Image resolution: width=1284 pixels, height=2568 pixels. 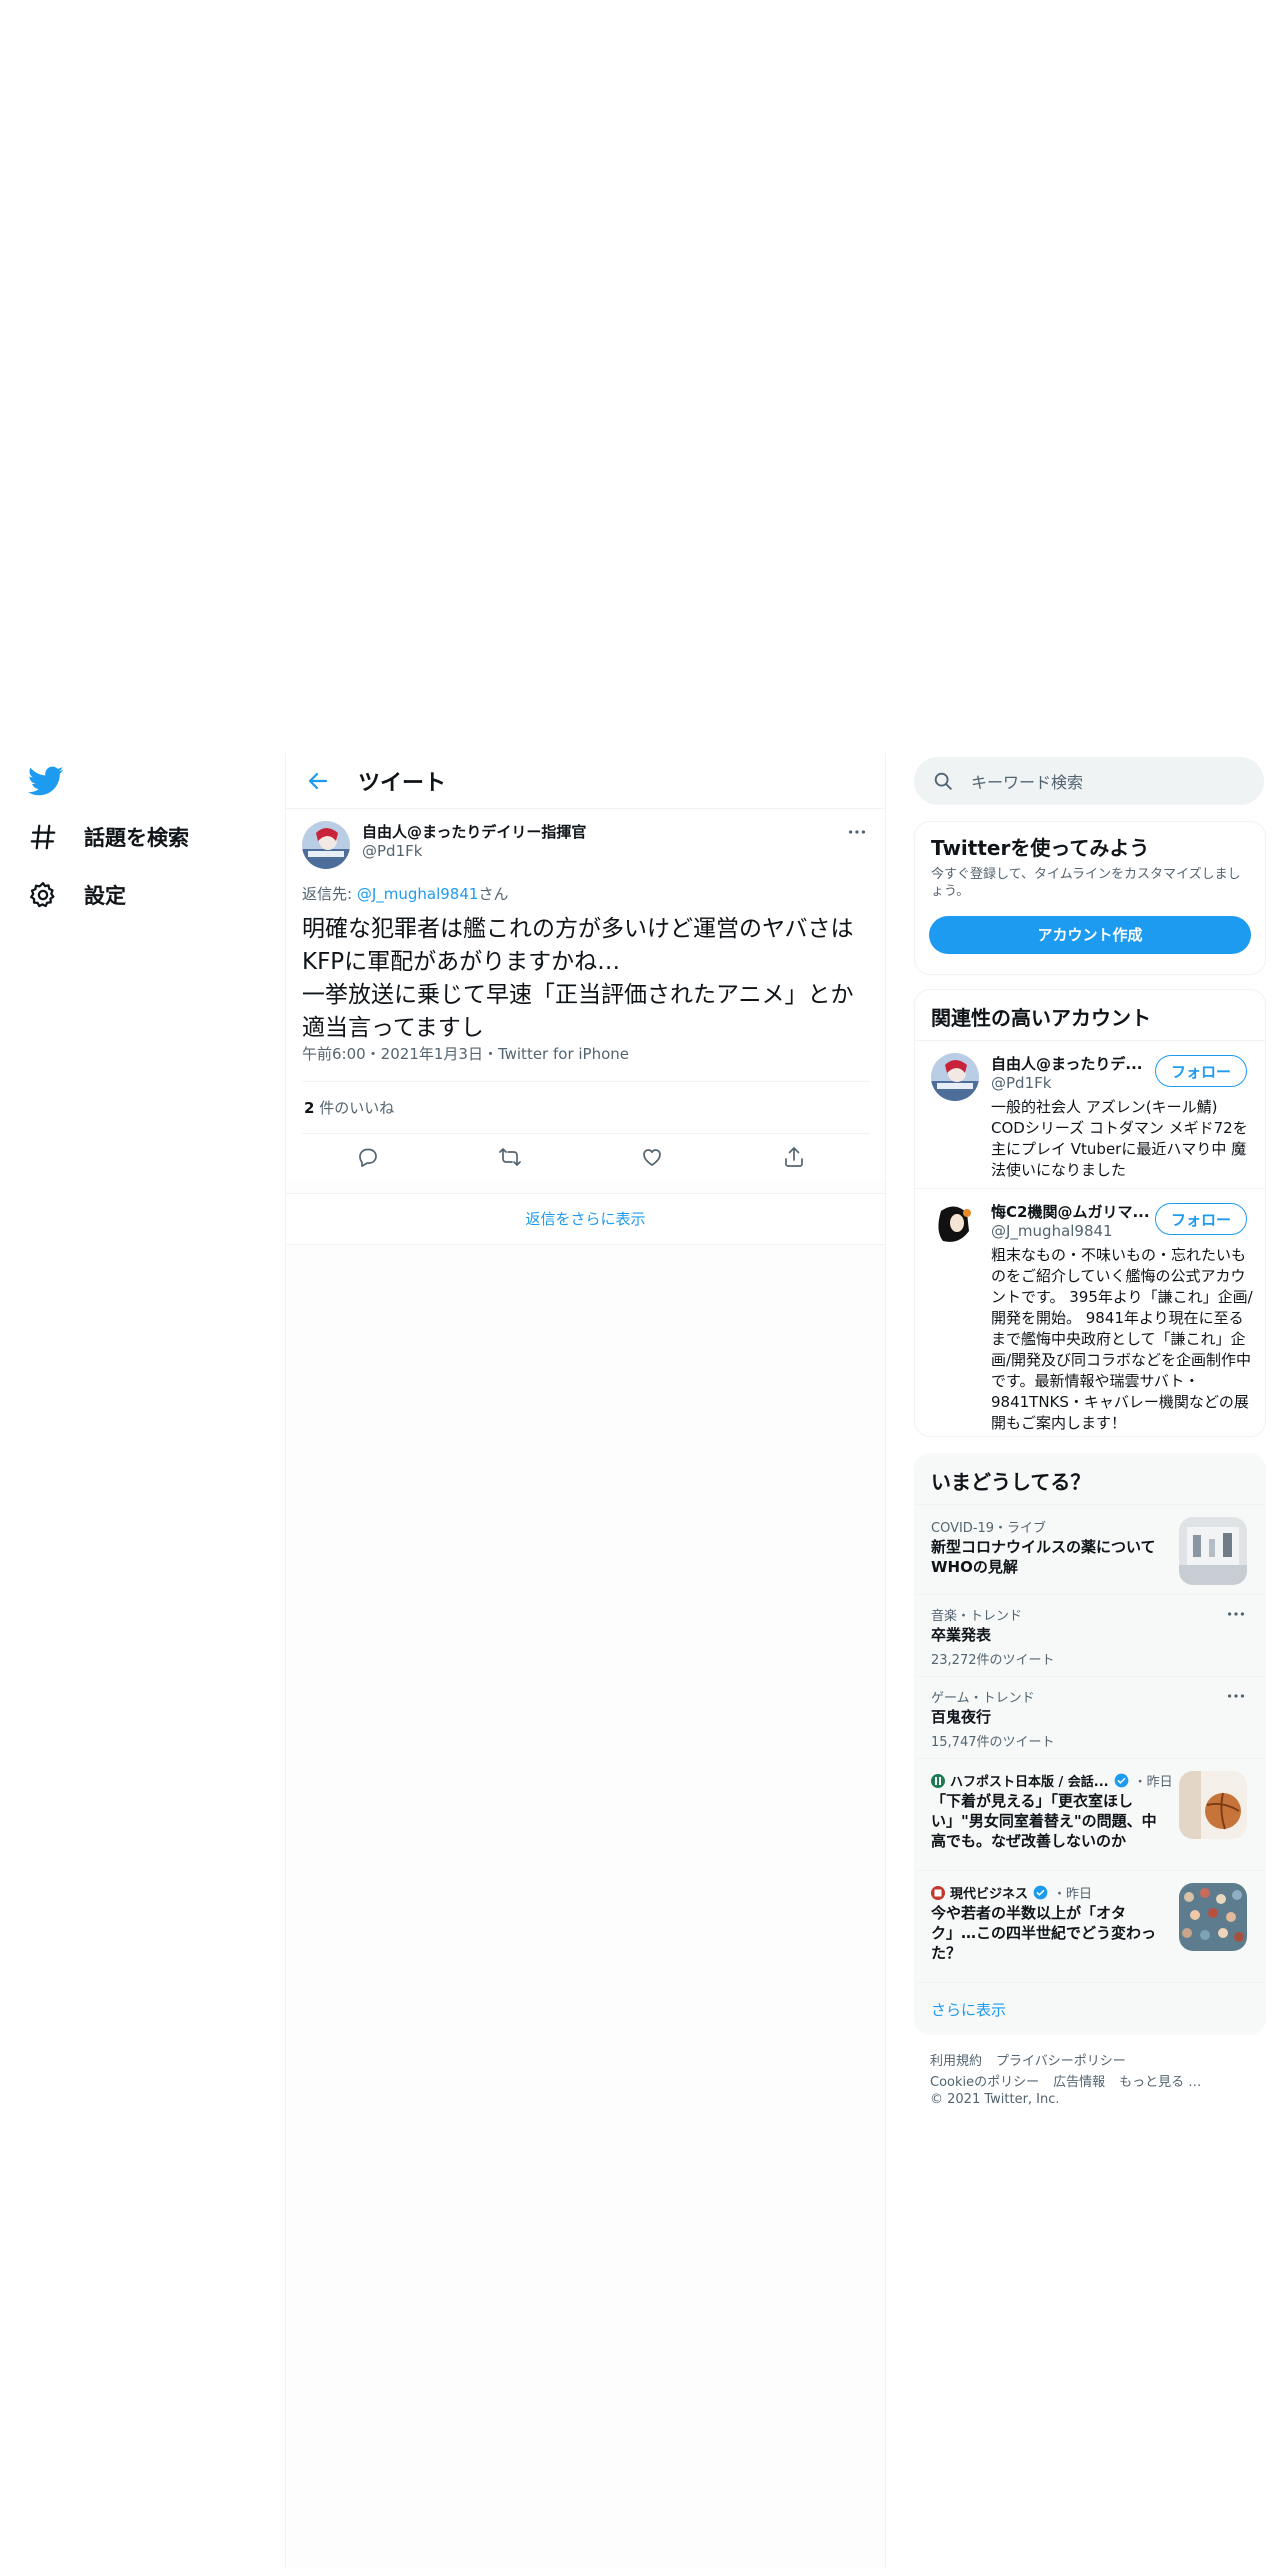 What do you see at coordinates (465, 1053) in the screenshot?
I see `tweet-timestamp: 午前6:00・2021年1月3日・Twitter for iPhone` at bounding box center [465, 1053].